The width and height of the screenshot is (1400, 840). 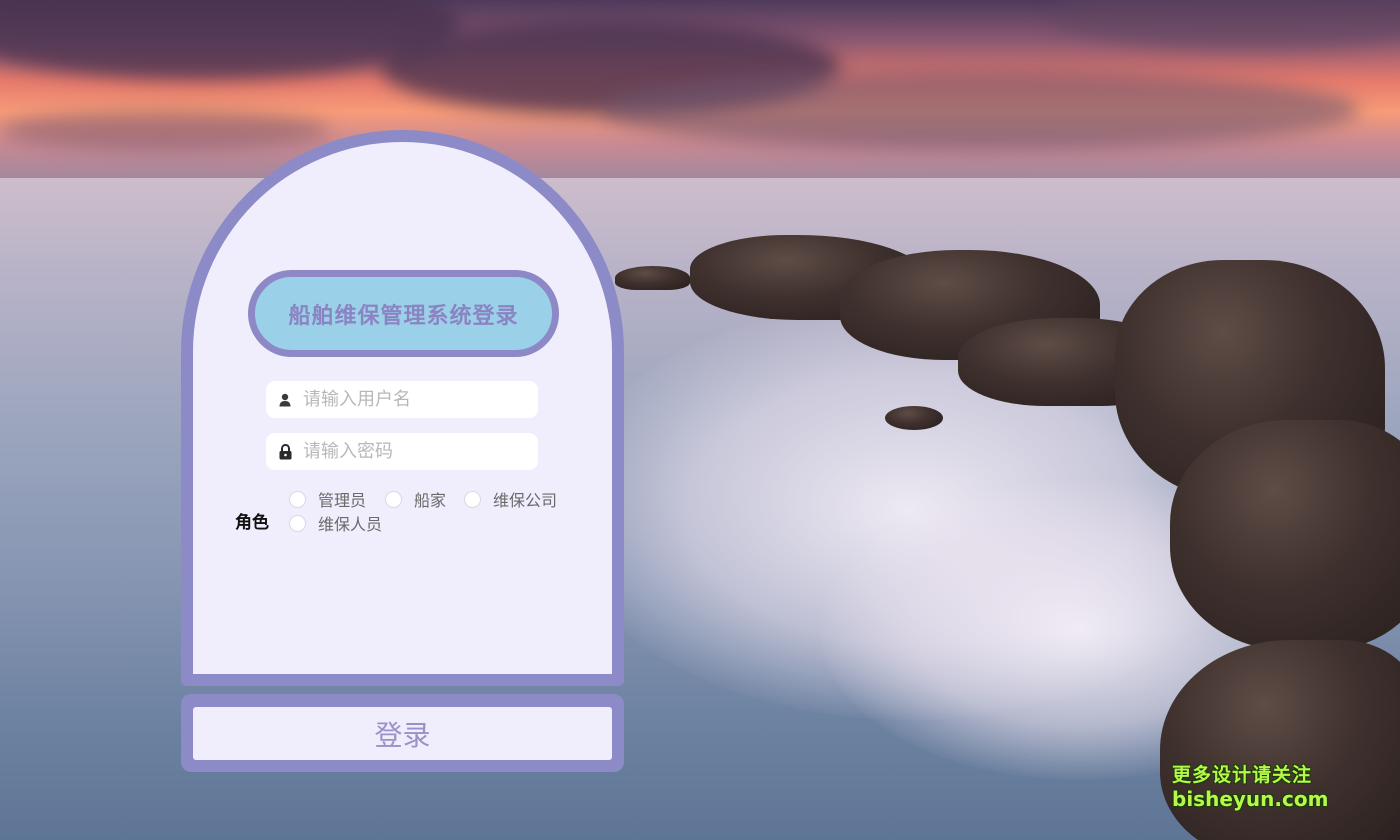 I want to click on role-option-shipowner: 船家, so click(x=415, y=499).